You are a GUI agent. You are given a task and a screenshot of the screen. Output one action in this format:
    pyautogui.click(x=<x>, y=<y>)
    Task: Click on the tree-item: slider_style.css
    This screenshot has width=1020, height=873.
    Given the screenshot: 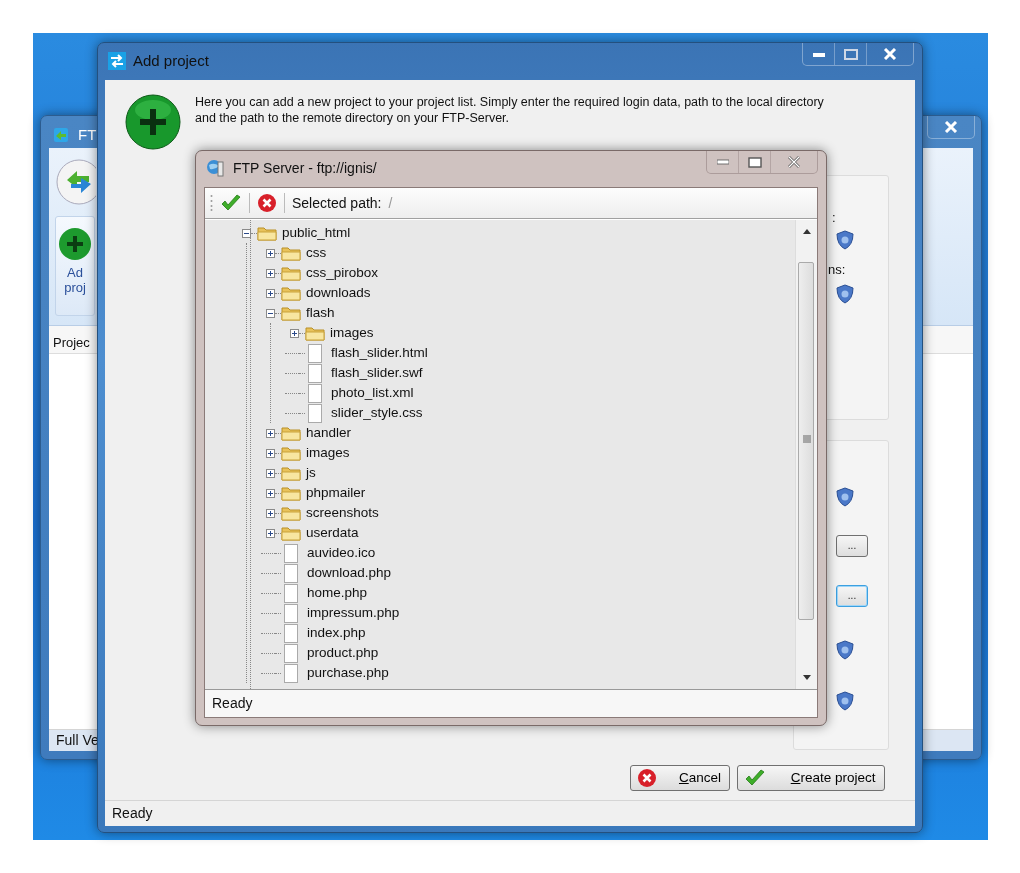 What is the action you would take?
    pyautogui.click(x=377, y=413)
    